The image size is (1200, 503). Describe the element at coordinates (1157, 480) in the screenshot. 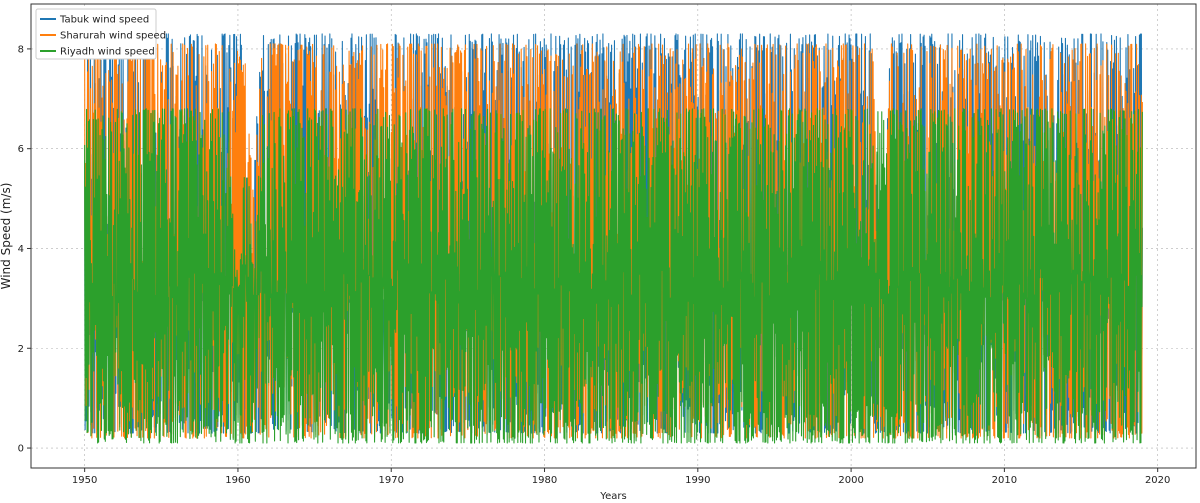

I see `x-tick-label: 2020` at that location.